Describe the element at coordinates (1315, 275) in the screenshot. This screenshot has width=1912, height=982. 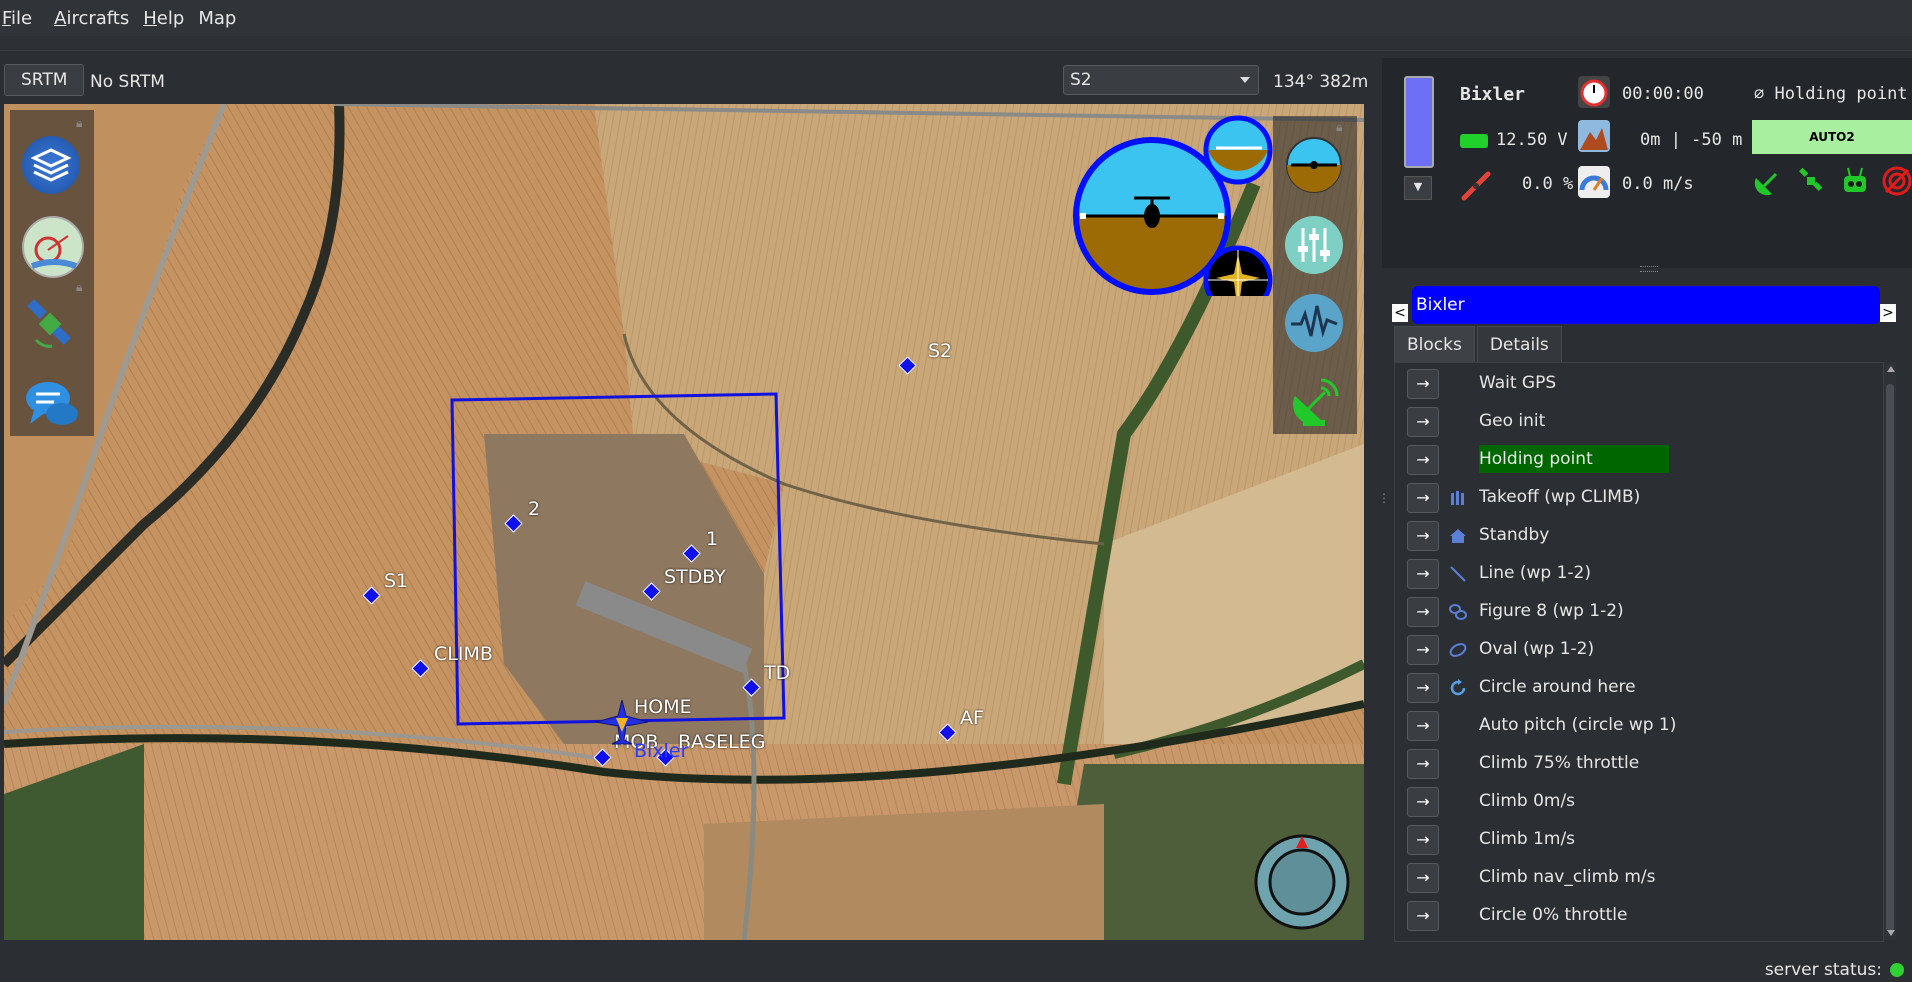
I see `instrument-stack` at that location.